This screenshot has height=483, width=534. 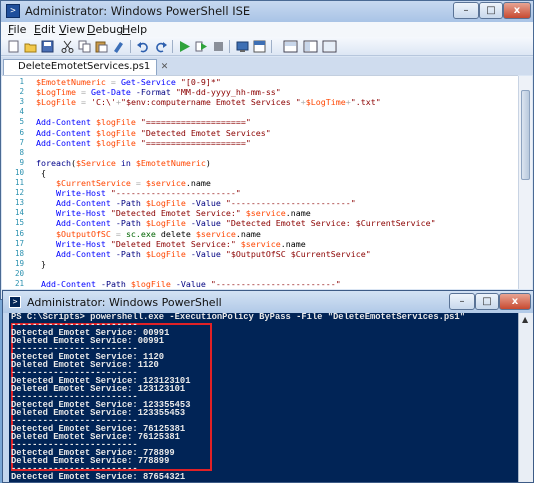 What do you see at coordinates (267, 66) in the screenshot?
I see `ise-tab-strip: DeleteEmotetServices.ps1 ✕` at bounding box center [267, 66].